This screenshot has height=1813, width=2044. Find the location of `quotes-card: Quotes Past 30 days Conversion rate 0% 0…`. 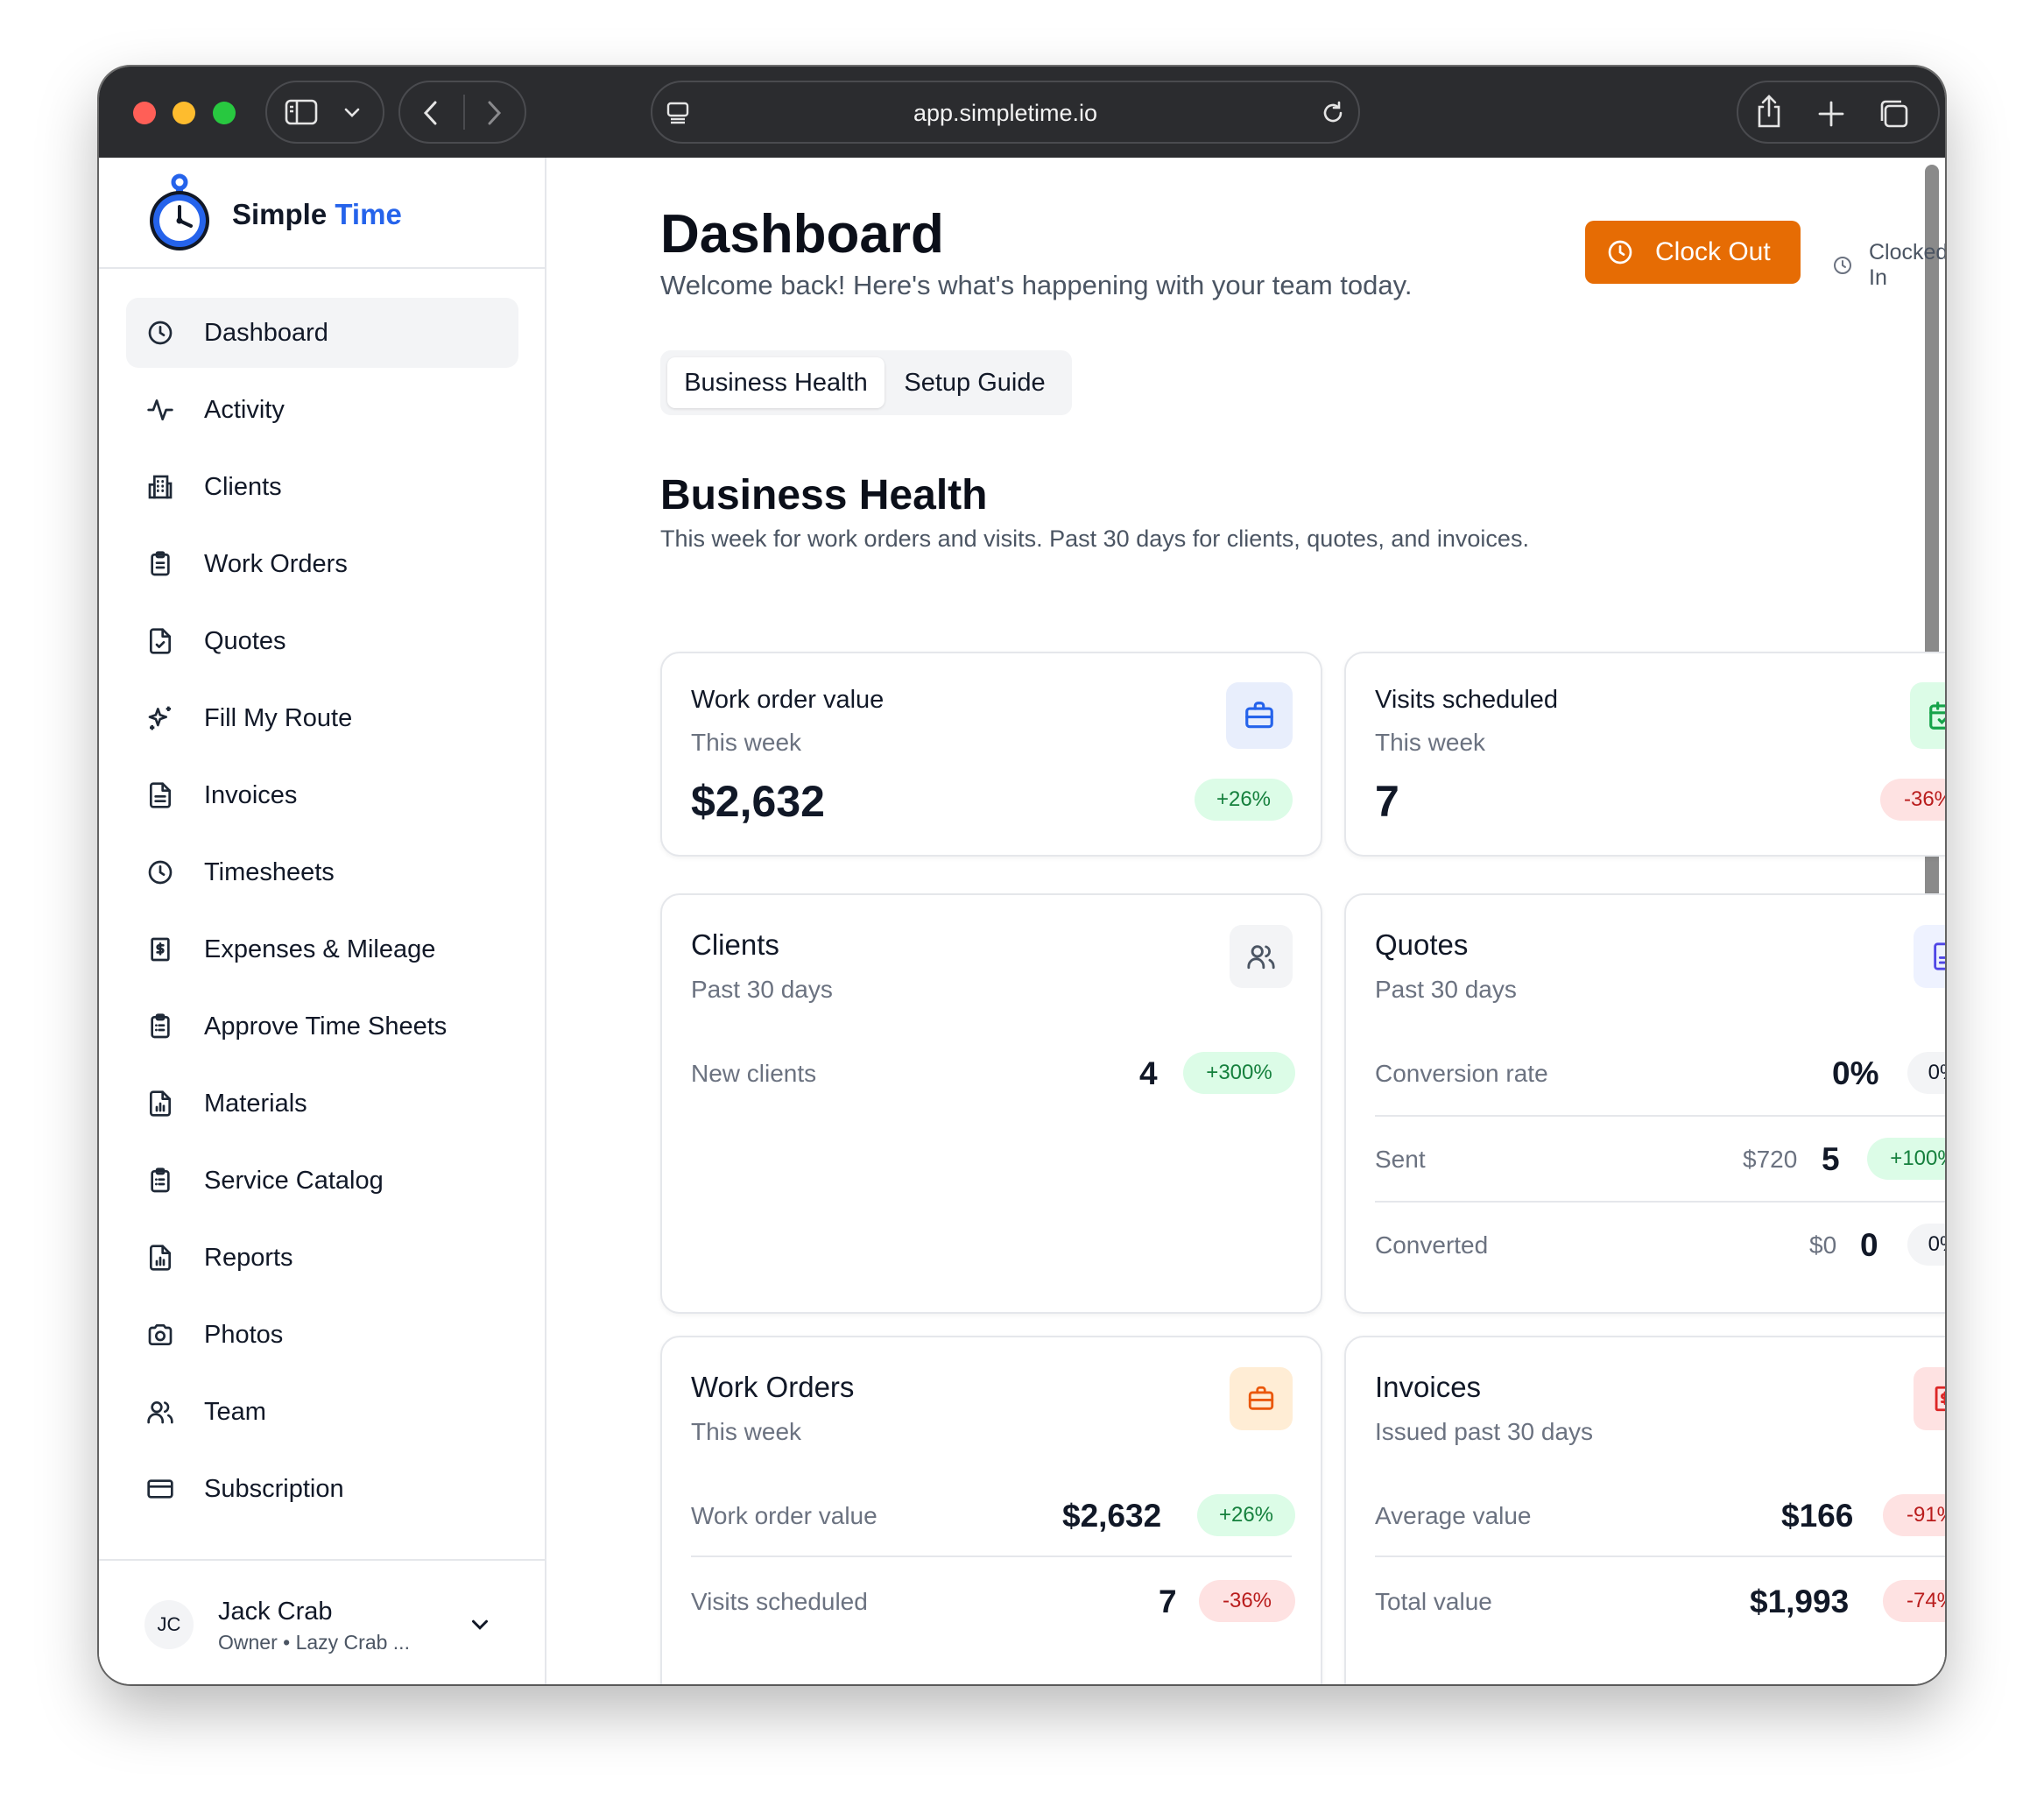

quotes-card: Quotes Past 30 days Conversion rate 0% 0… is located at coordinates (1644, 1104).